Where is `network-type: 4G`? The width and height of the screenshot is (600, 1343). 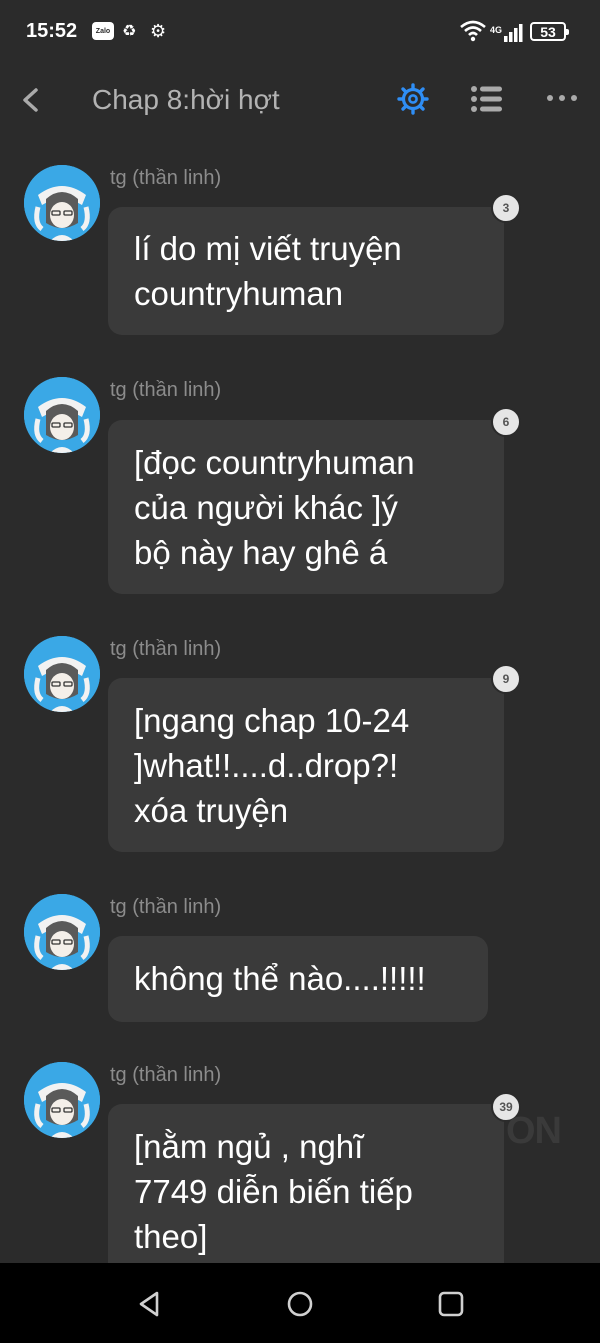
network-type: 4G is located at coordinates (496, 30).